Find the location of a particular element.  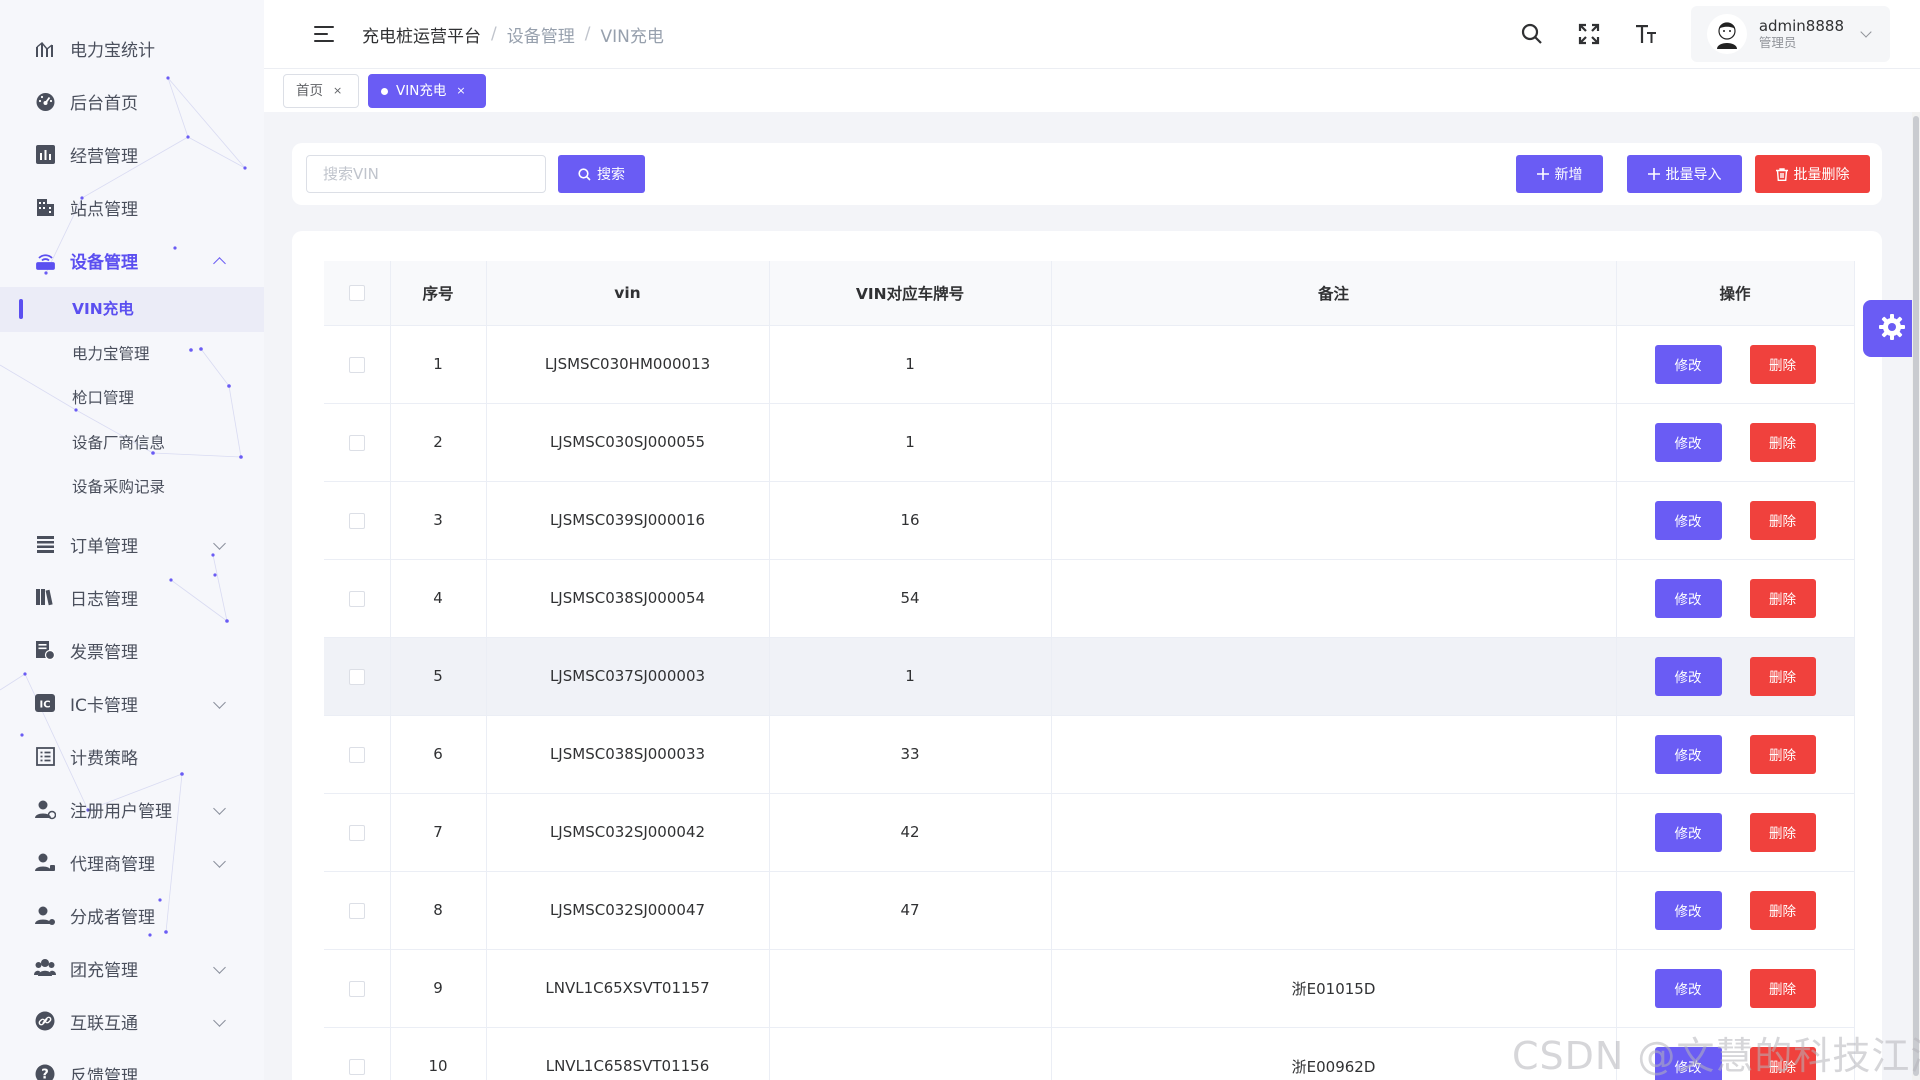

user-role: 管理员 is located at coordinates (1777, 43).